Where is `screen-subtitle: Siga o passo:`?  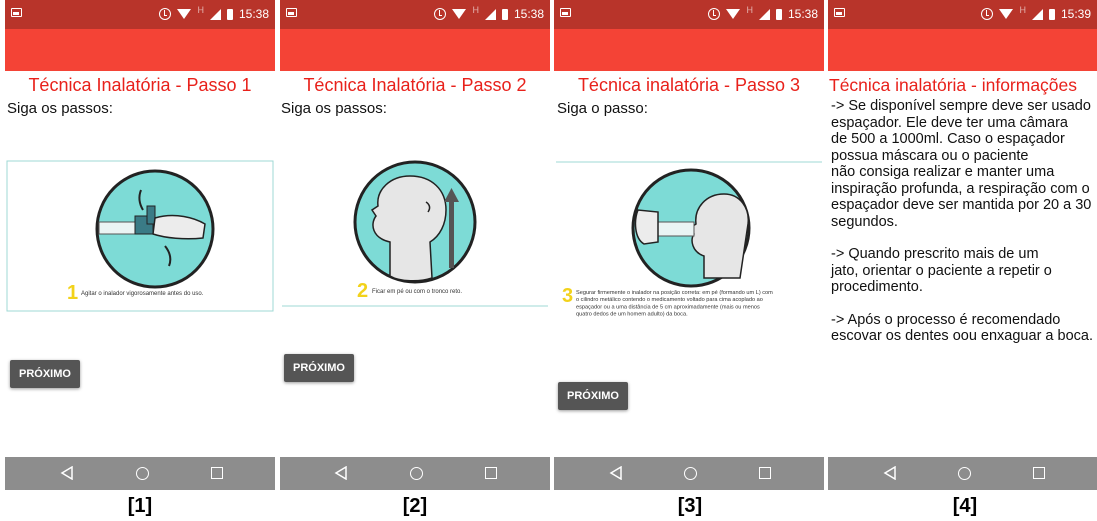
screen-subtitle: Siga o passo: is located at coordinates (602, 108).